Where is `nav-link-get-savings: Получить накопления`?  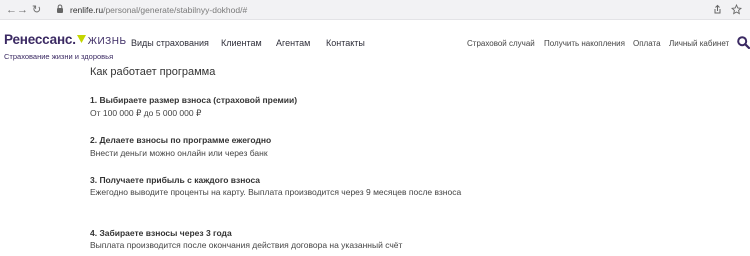
nav-link-get-savings: Получить накопления is located at coordinates (584, 43).